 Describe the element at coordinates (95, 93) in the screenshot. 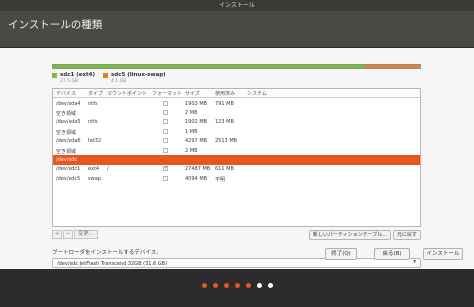

I see `column-header-type: タイプ` at that location.